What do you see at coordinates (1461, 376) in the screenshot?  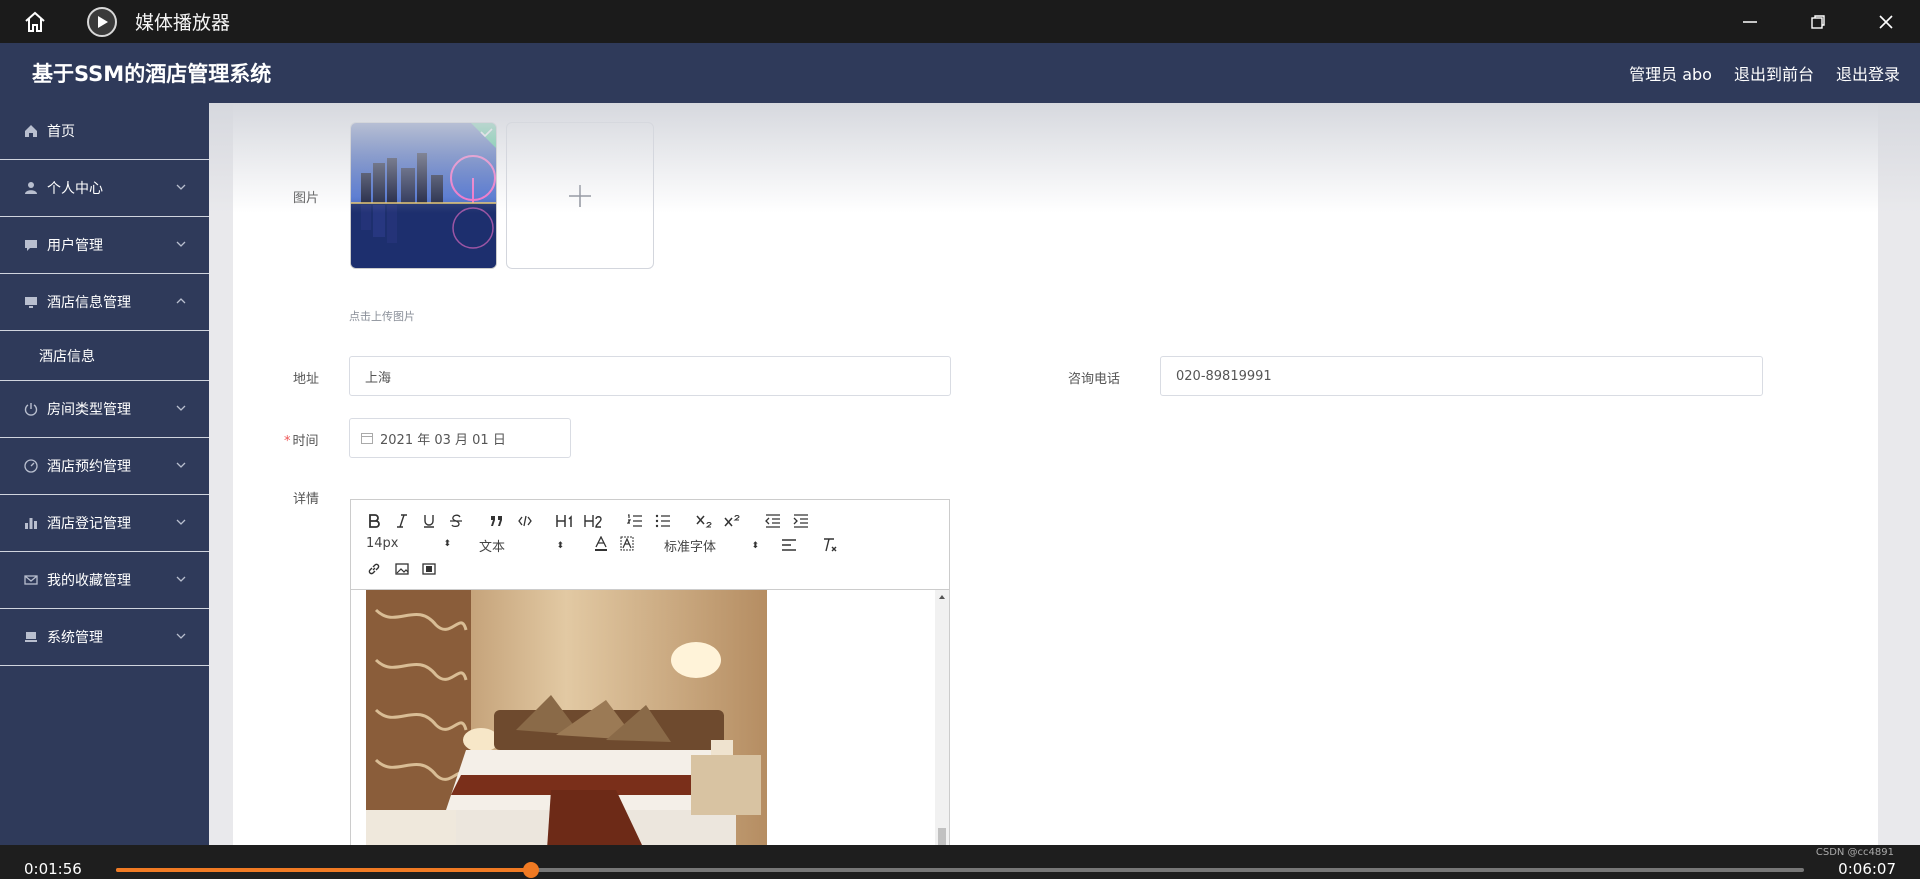 I see `phone-input: 020-89819991` at bounding box center [1461, 376].